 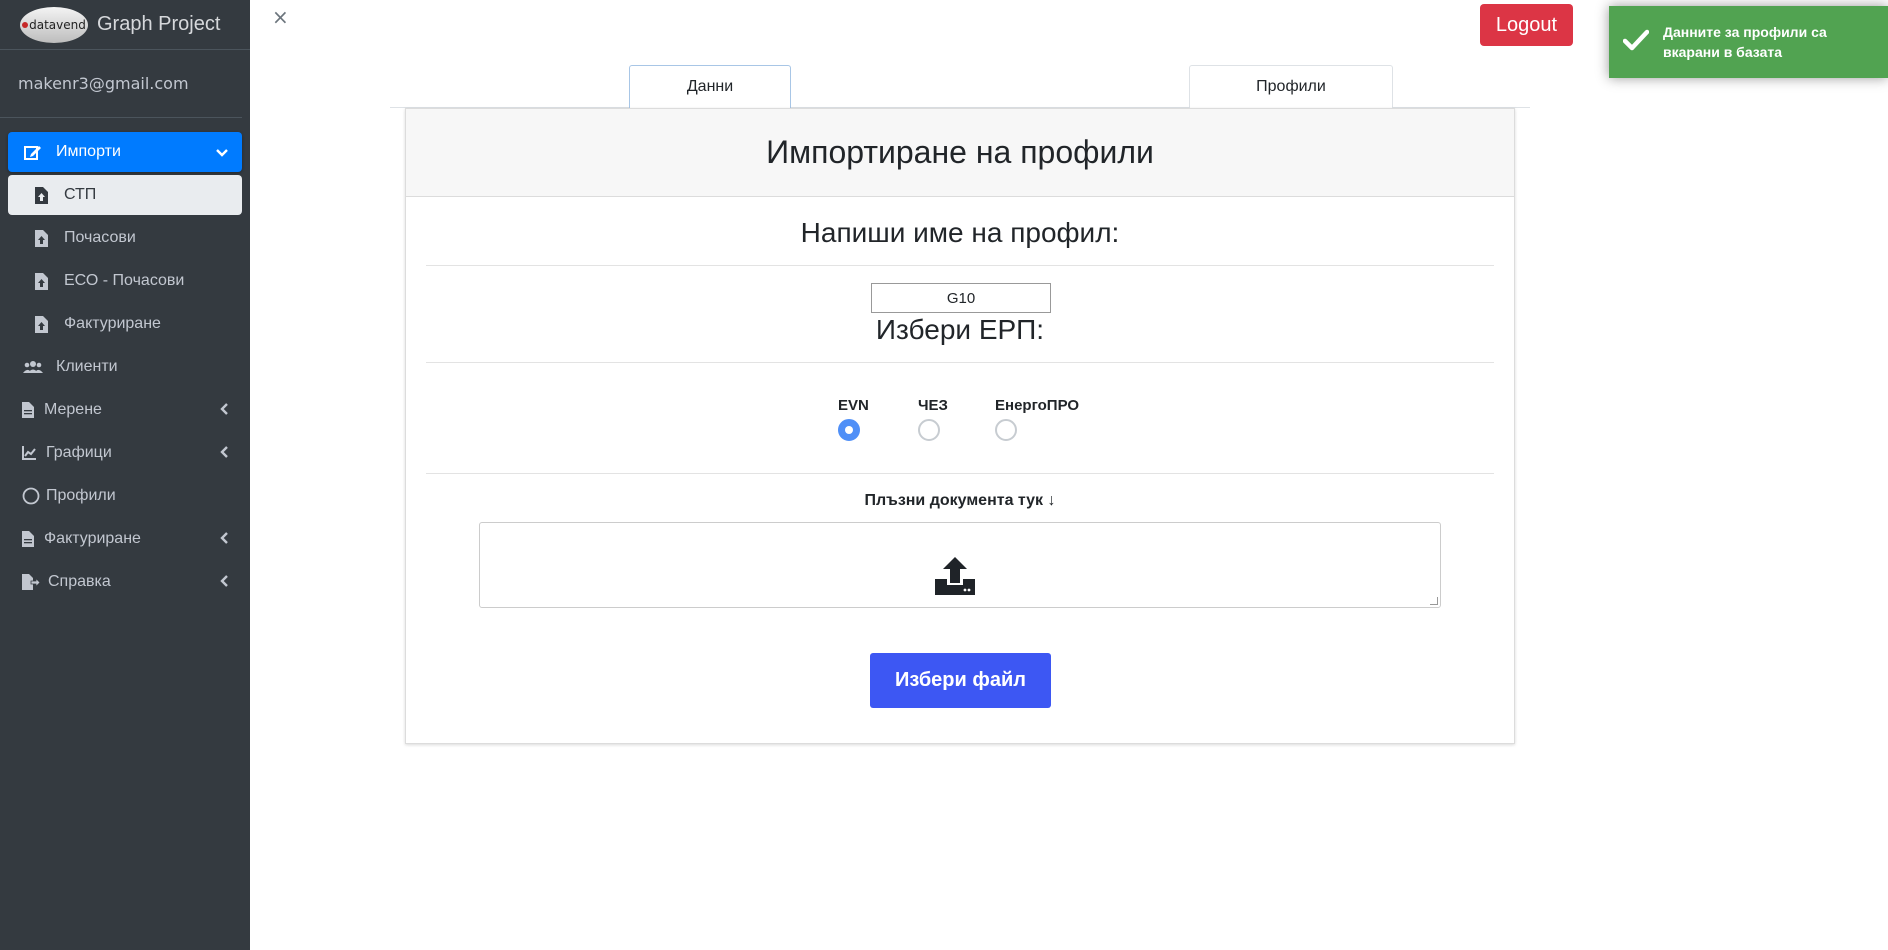 What do you see at coordinates (1434, 601) in the screenshot?
I see `resize-handle` at bounding box center [1434, 601].